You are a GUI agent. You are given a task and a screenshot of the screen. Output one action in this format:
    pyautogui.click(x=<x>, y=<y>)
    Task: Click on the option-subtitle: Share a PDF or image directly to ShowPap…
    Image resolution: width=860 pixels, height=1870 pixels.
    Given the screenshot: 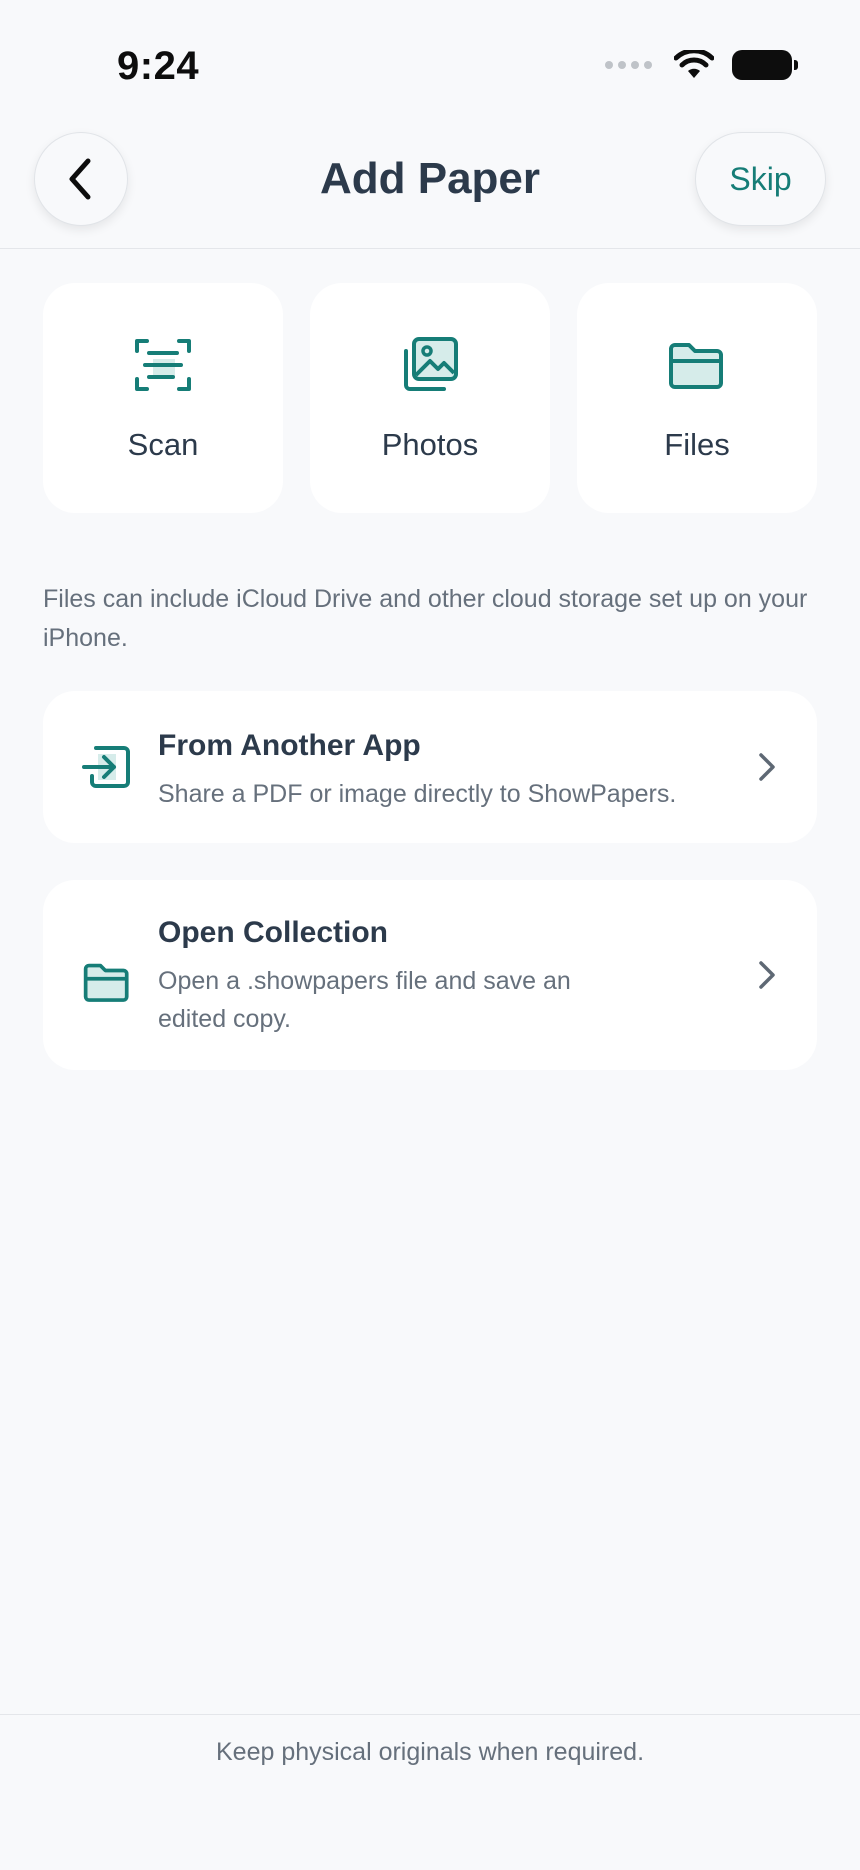 What is the action you would take?
    pyautogui.click(x=417, y=794)
    